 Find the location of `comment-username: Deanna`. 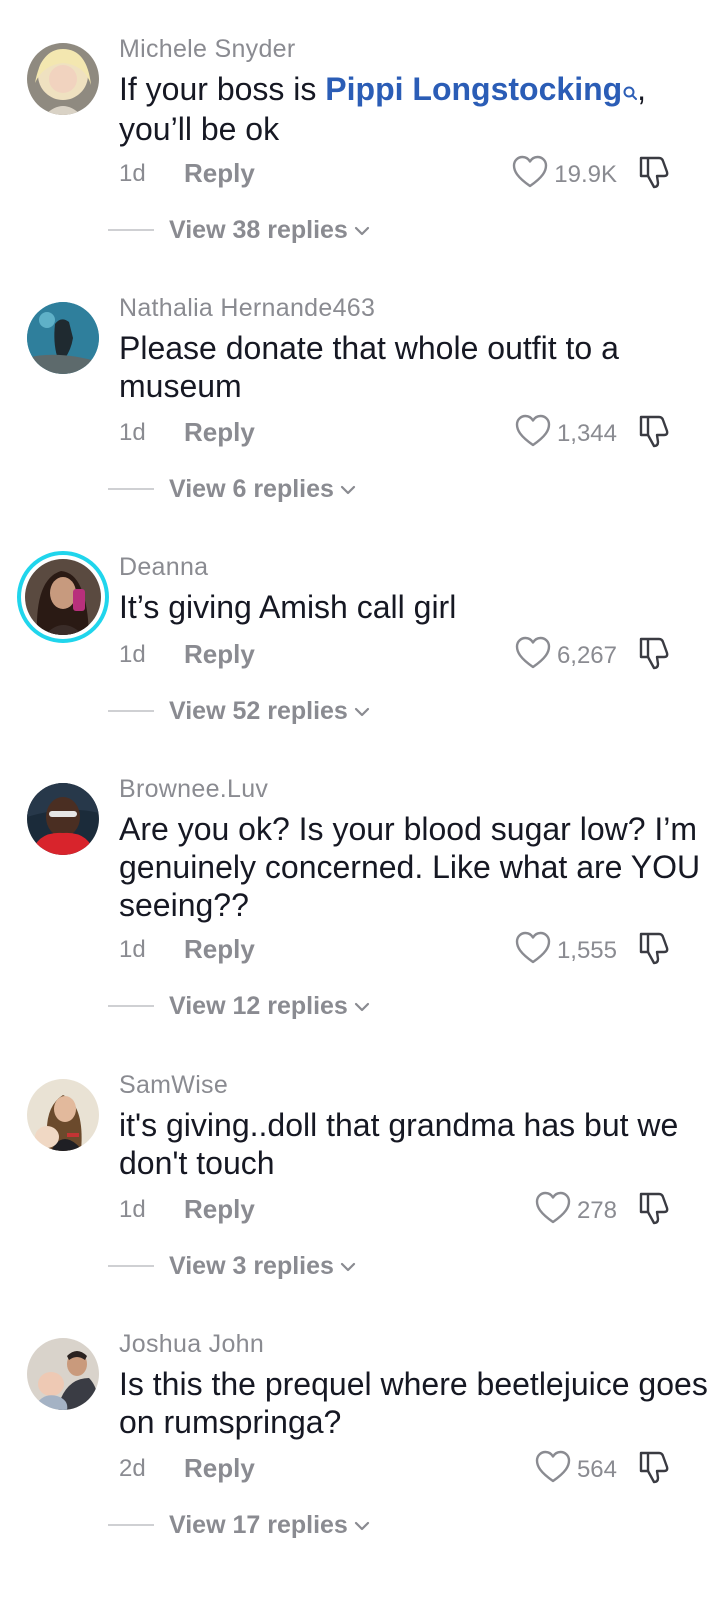

comment-username: Deanna is located at coordinates (163, 567).